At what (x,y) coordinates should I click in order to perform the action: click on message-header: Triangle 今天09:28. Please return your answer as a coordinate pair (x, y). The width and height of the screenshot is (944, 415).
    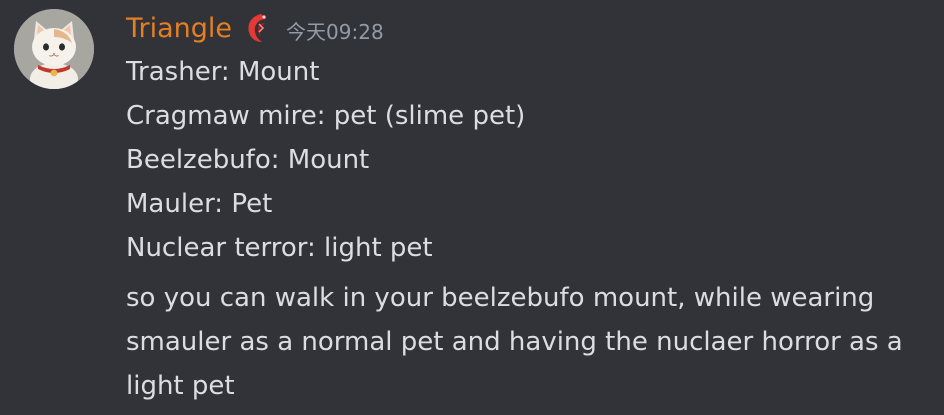
    Looking at the image, I should click on (255, 28).